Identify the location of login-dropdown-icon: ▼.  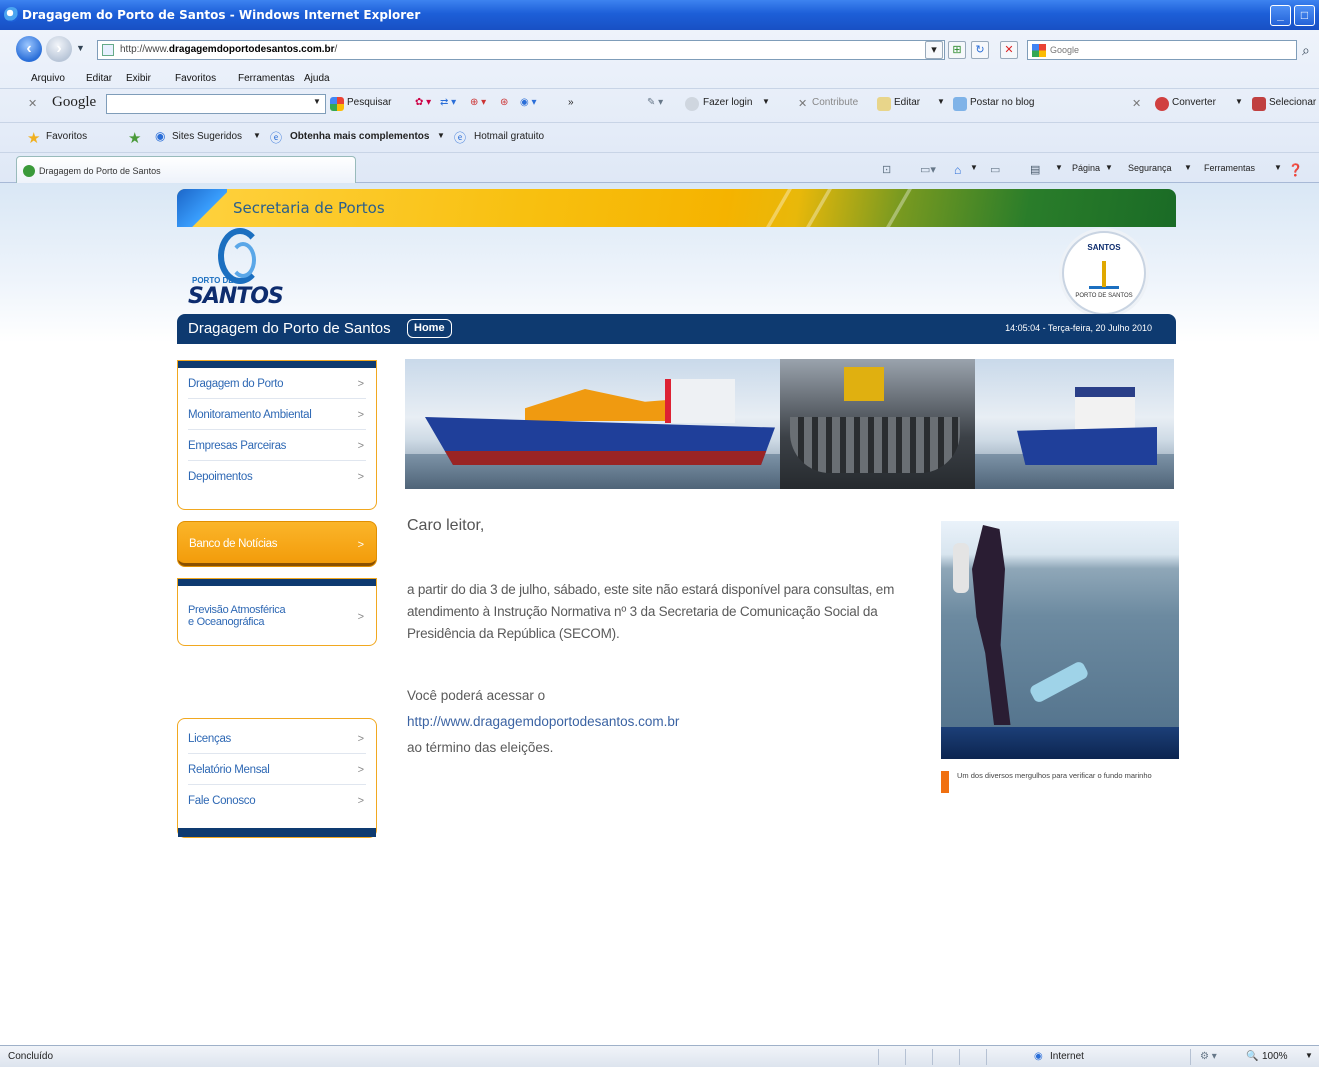
(766, 101).